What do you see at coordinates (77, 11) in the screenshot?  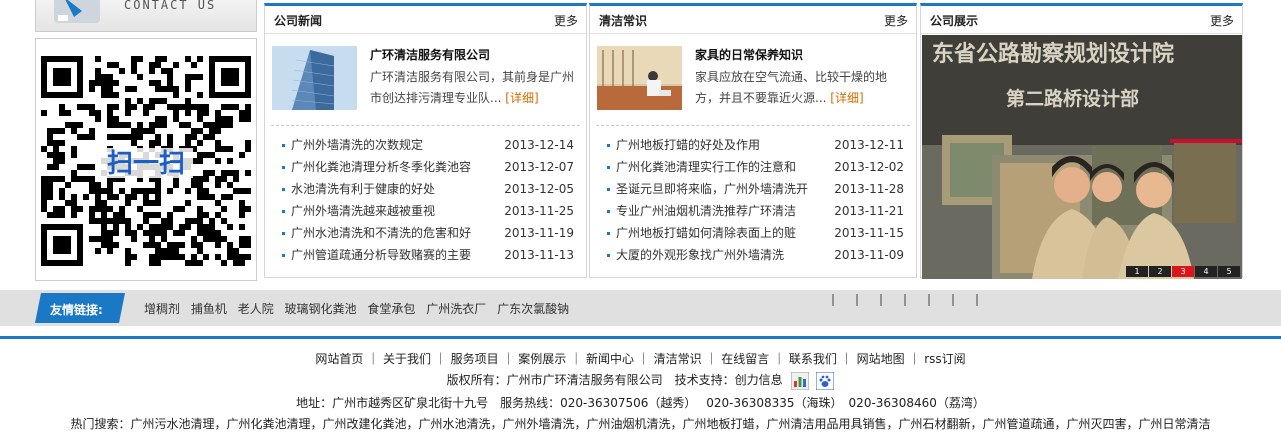 I see `phone-icon` at bounding box center [77, 11].